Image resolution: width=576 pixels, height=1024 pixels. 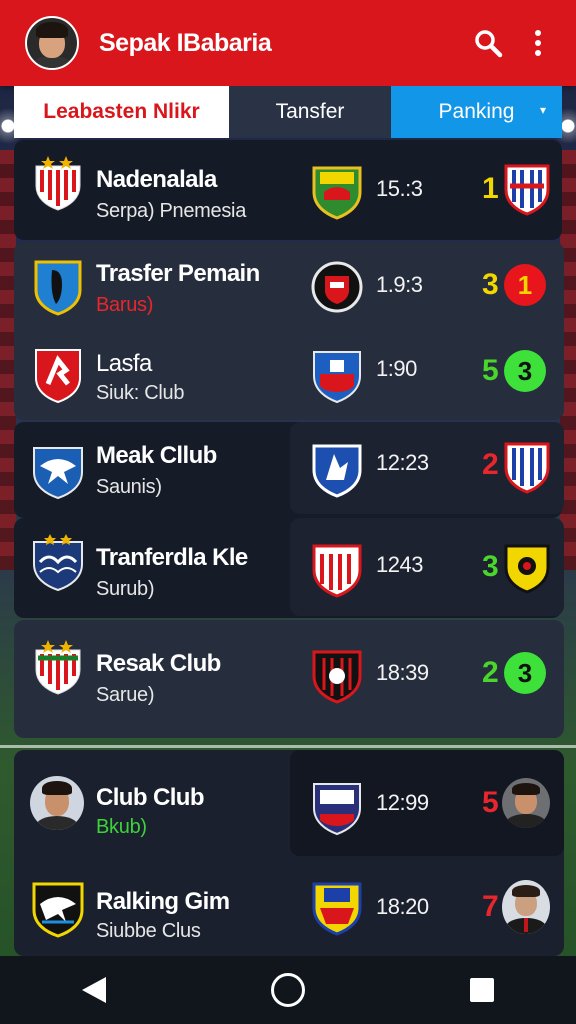 What do you see at coordinates (94, 990) in the screenshot?
I see `nav-back-icon` at bounding box center [94, 990].